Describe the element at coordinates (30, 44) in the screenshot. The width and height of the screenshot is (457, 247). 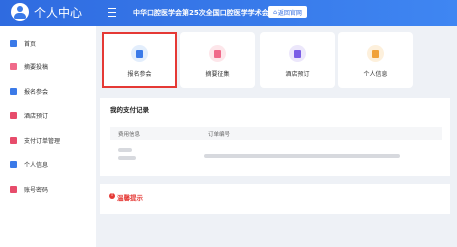
I see `sidebar-item-label: 首页` at that location.